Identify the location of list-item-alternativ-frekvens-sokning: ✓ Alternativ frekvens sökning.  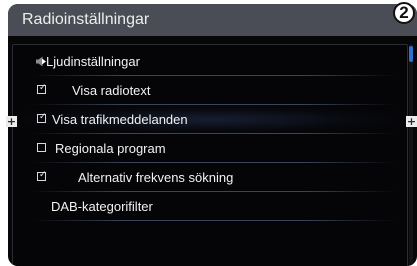
(209, 177).